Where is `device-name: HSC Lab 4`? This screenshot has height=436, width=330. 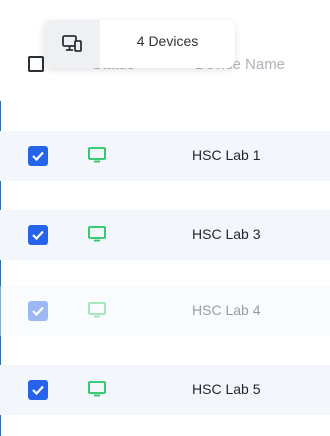
device-name: HSC Lab 4 is located at coordinates (226, 310).